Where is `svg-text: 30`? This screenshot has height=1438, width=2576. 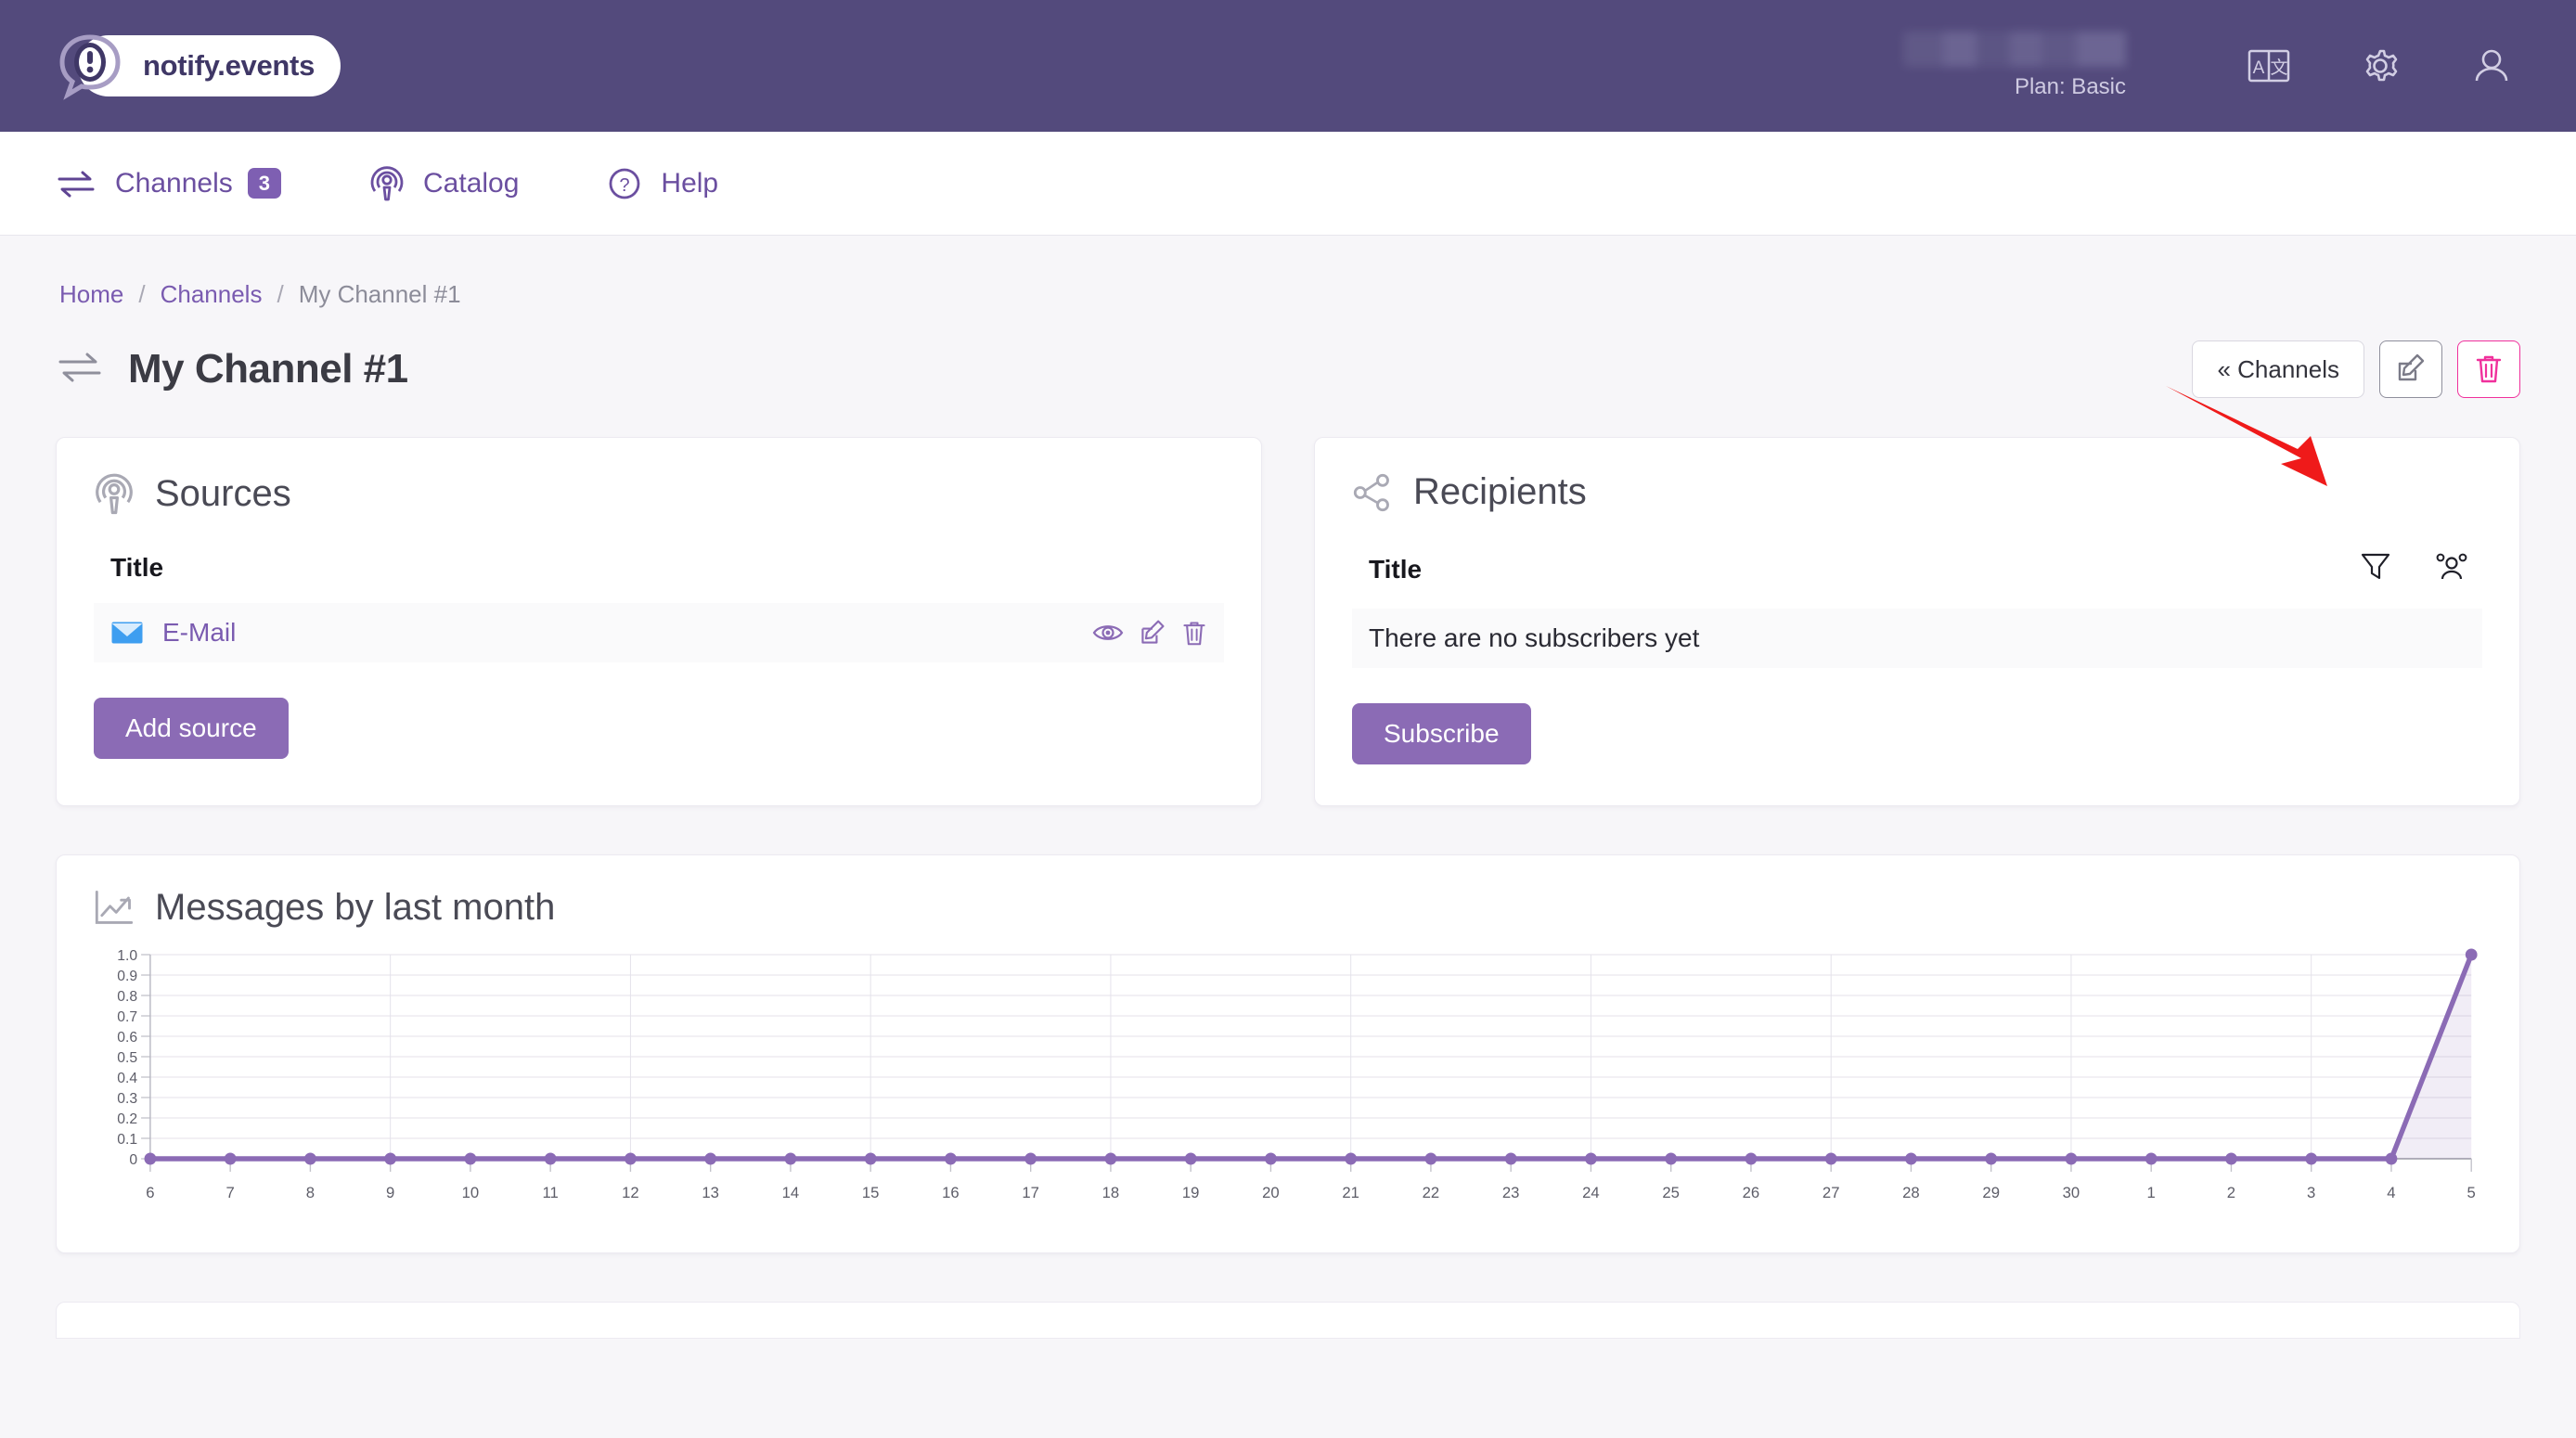 svg-text: 30 is located at coordinates (2071, 1192).